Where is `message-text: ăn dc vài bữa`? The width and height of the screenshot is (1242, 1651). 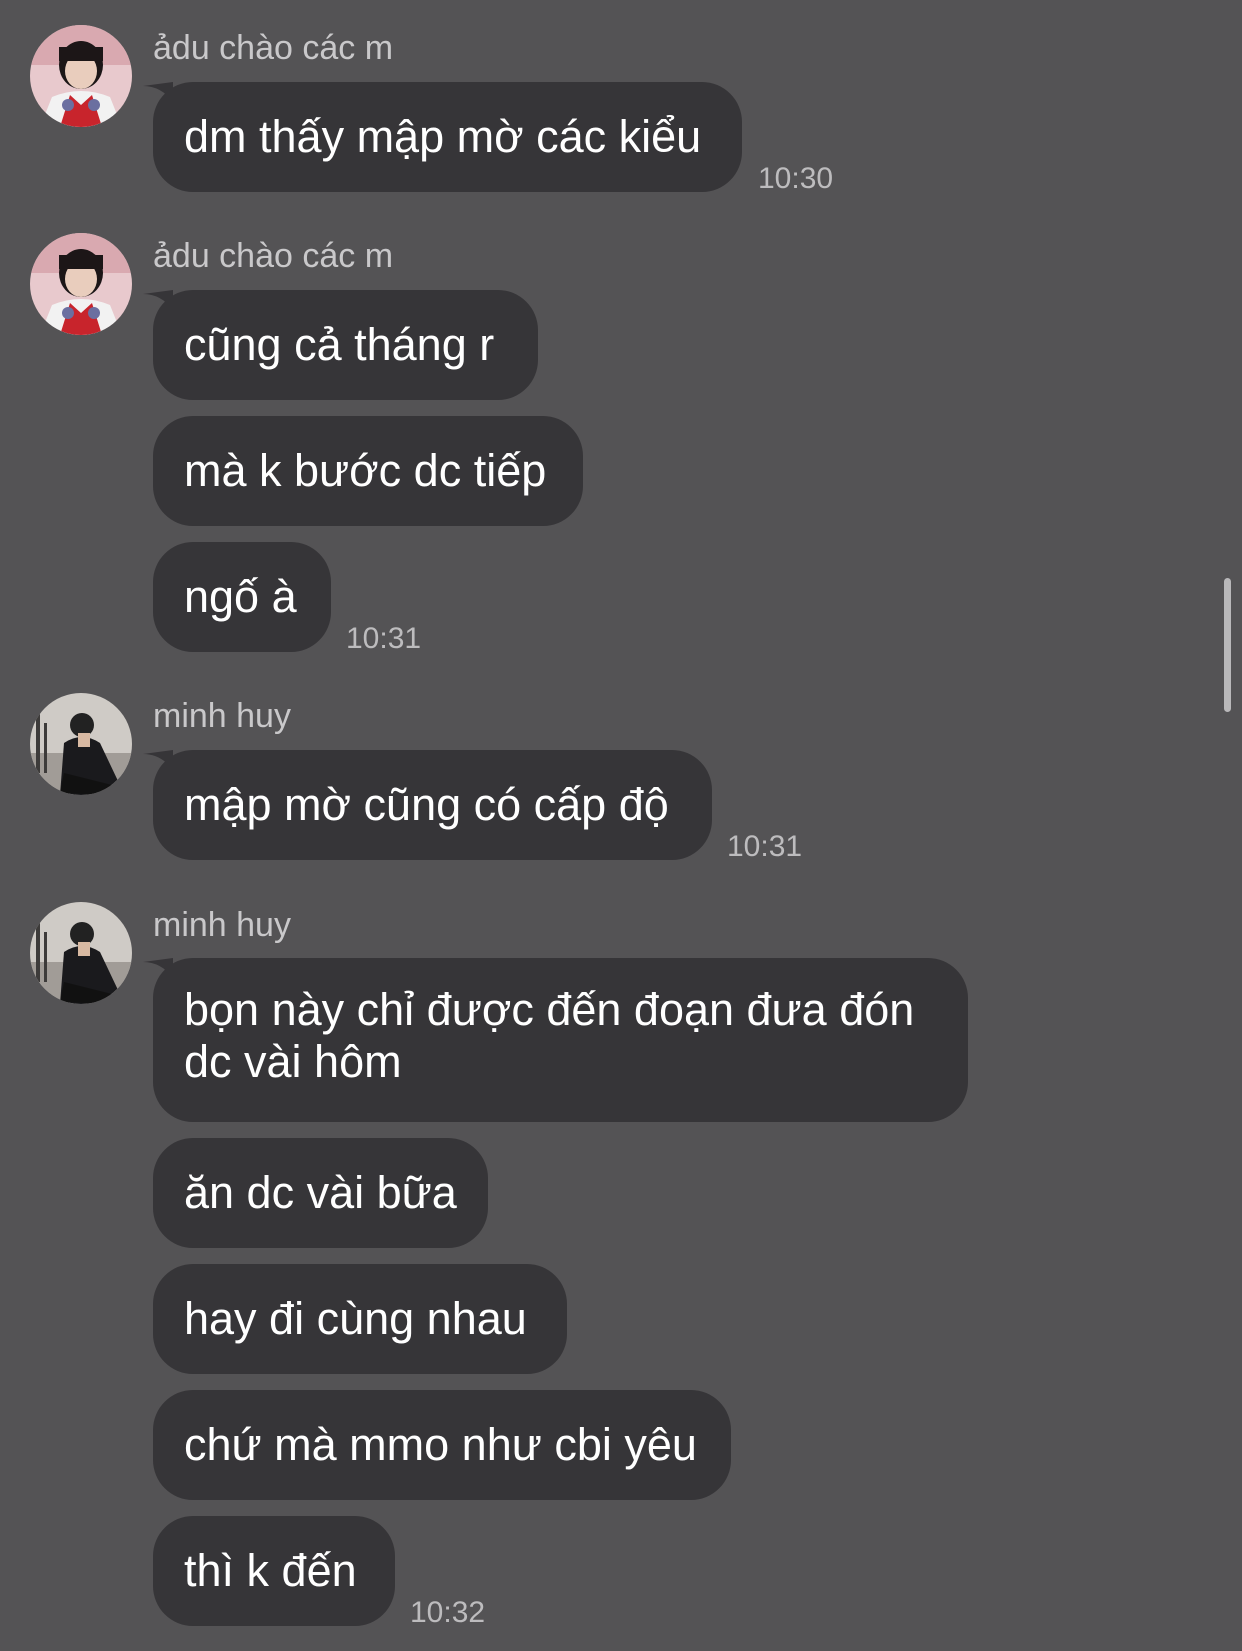 message-text: ăn dc vài bữa is located at coordinates (320, 1192).